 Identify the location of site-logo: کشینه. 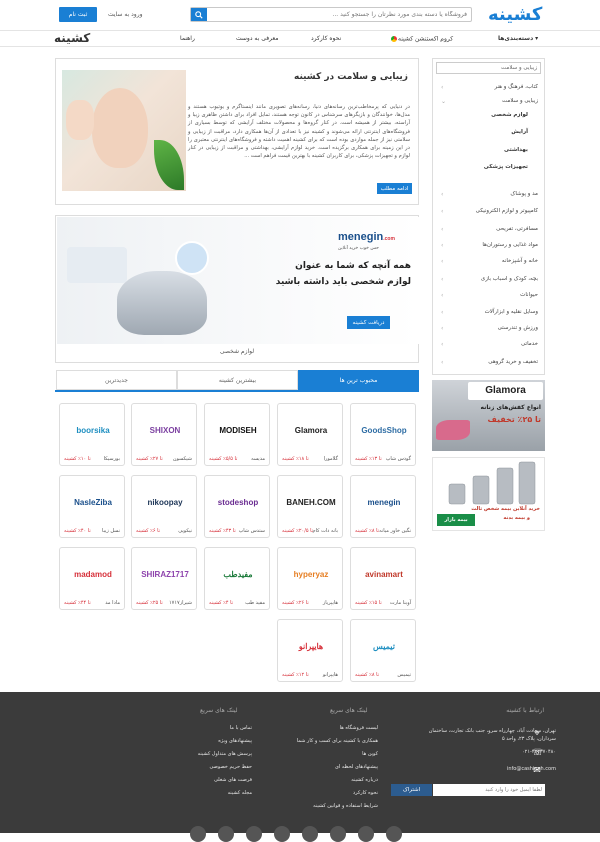
(515, 14).